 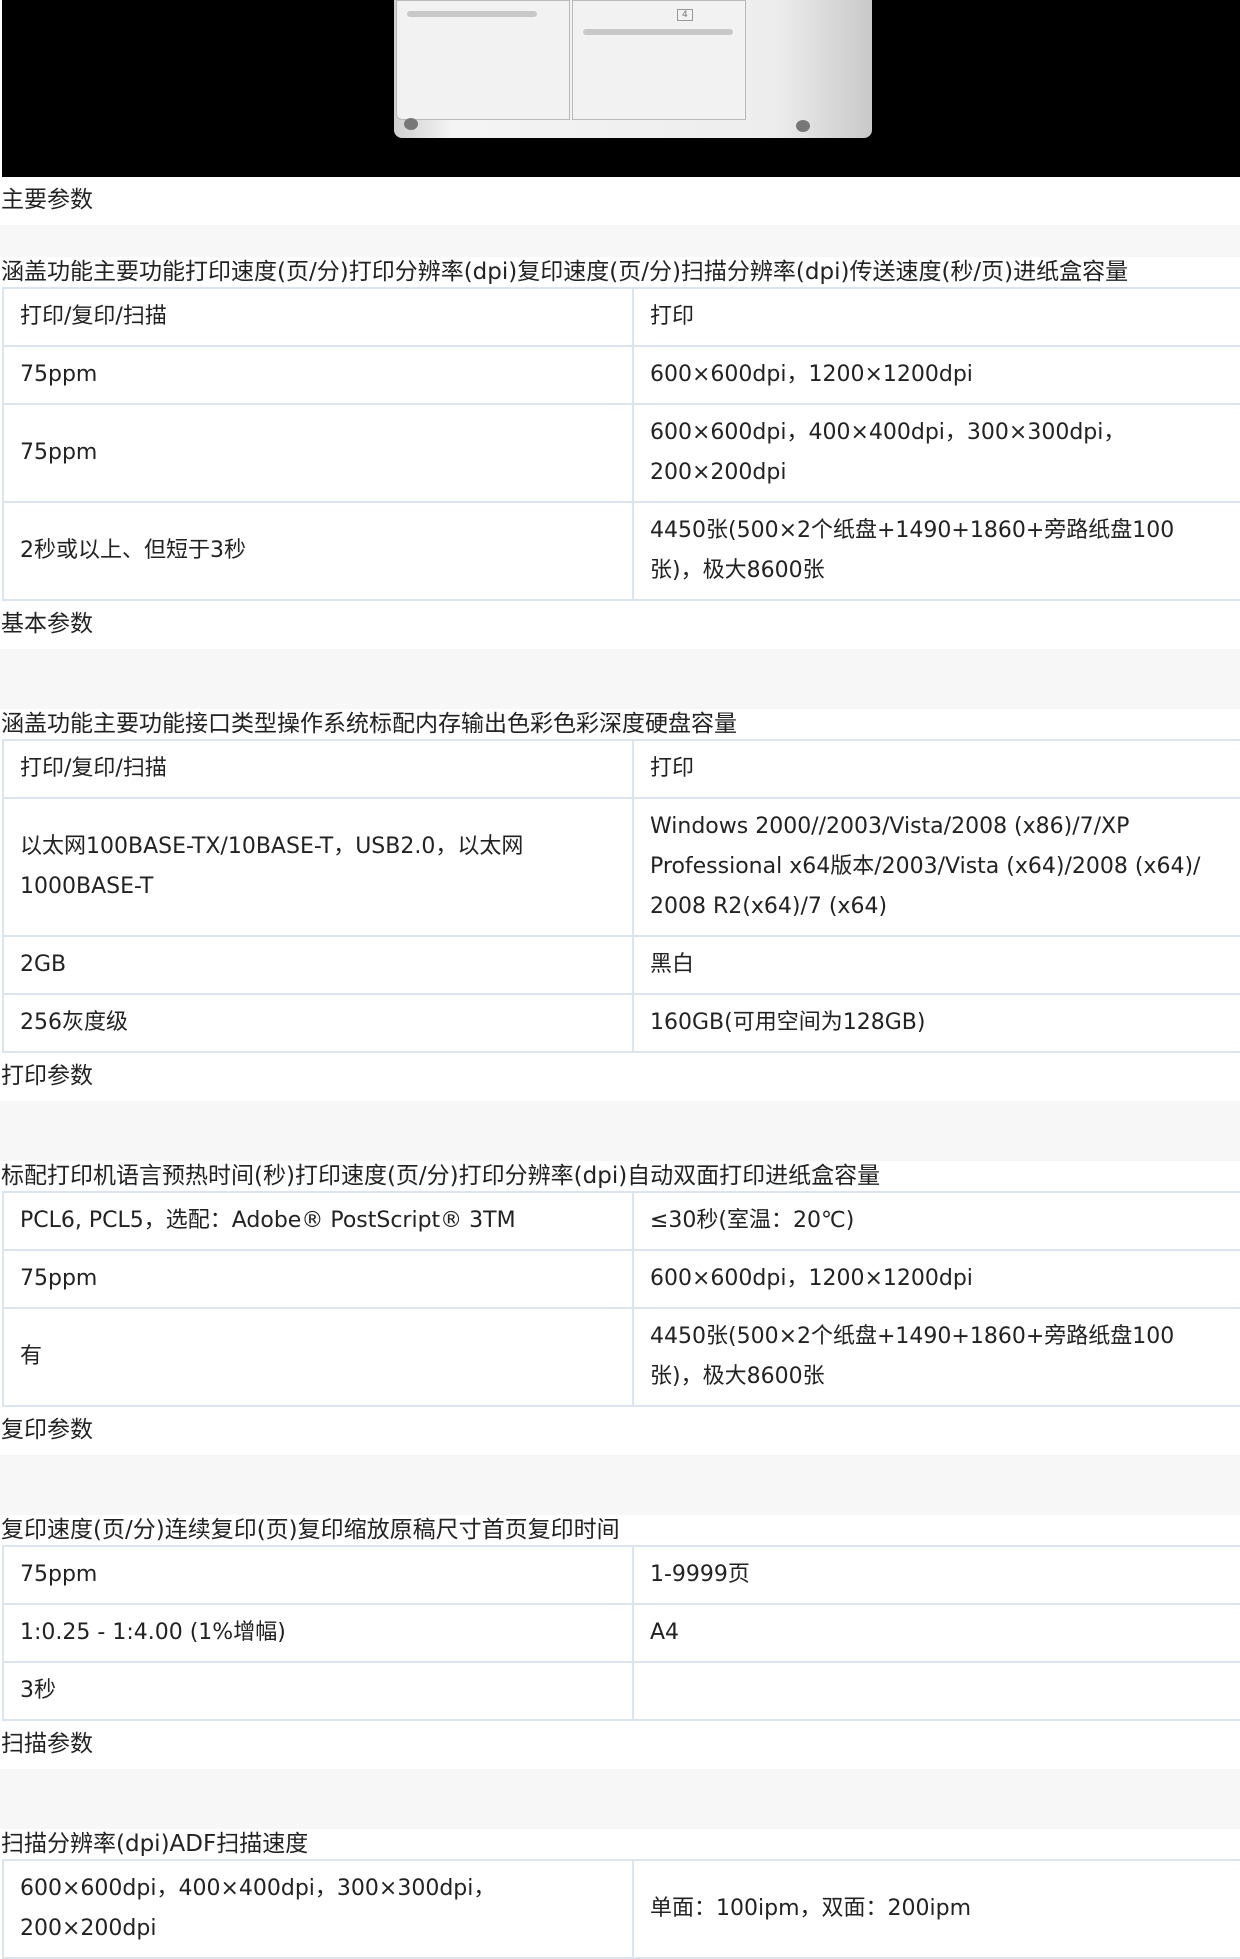 What do you see at coordinates (483, 60) in the screenshot?
I see `paper-drawer-left` at bounding box center [483, 60].